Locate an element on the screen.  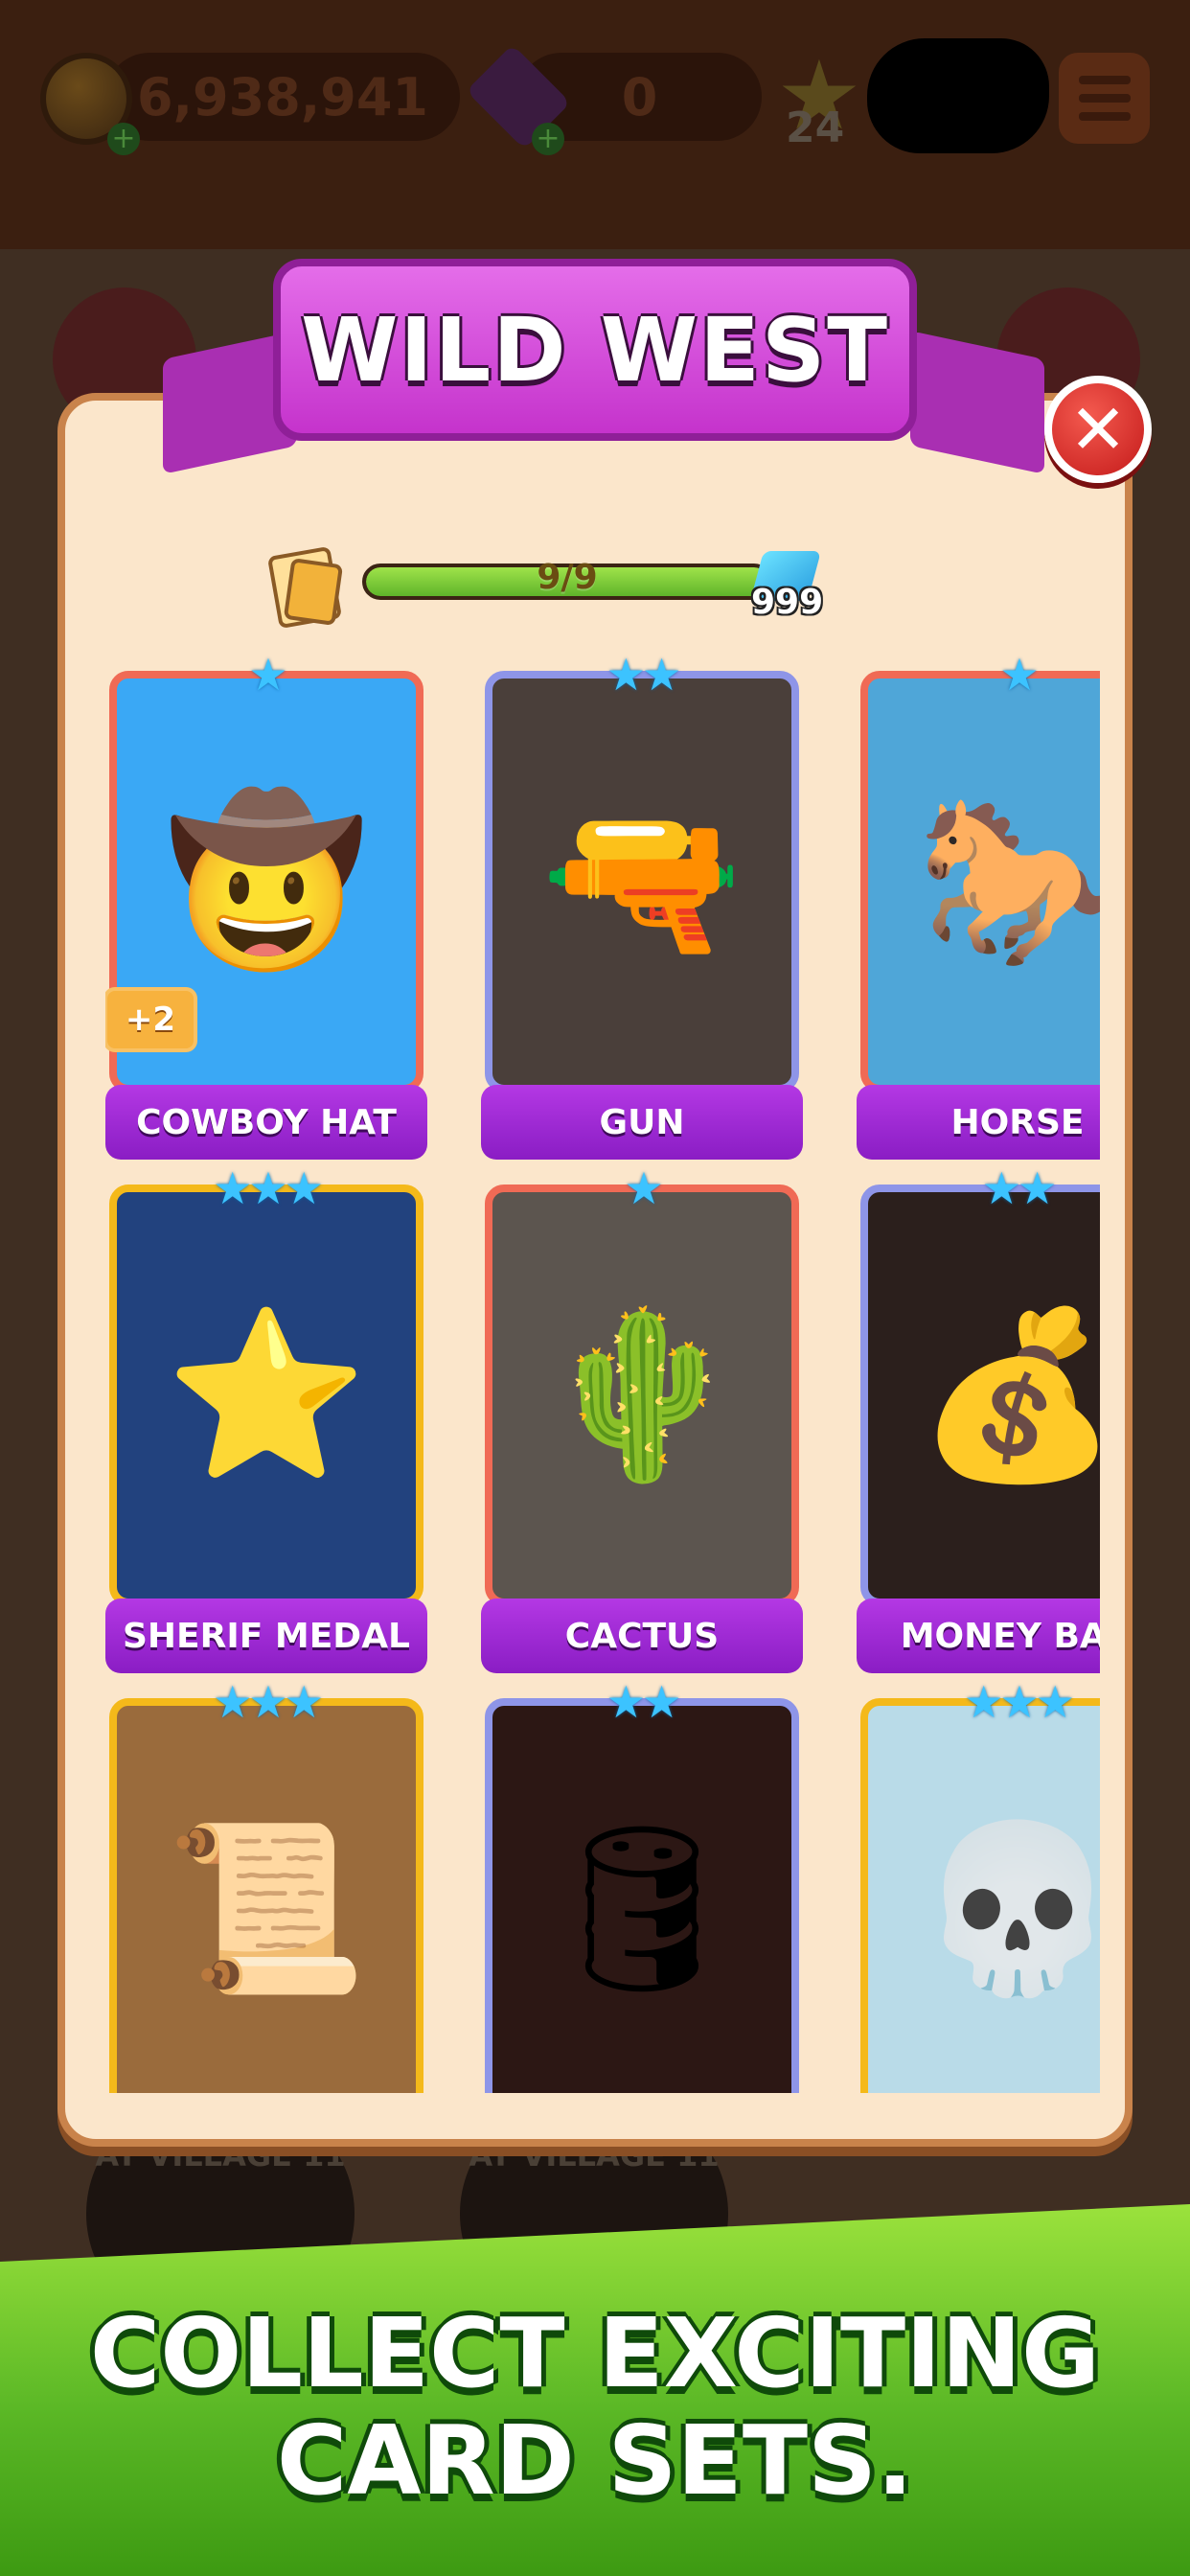
card-artwork: 🔫 is located at coordinates (642, 881).